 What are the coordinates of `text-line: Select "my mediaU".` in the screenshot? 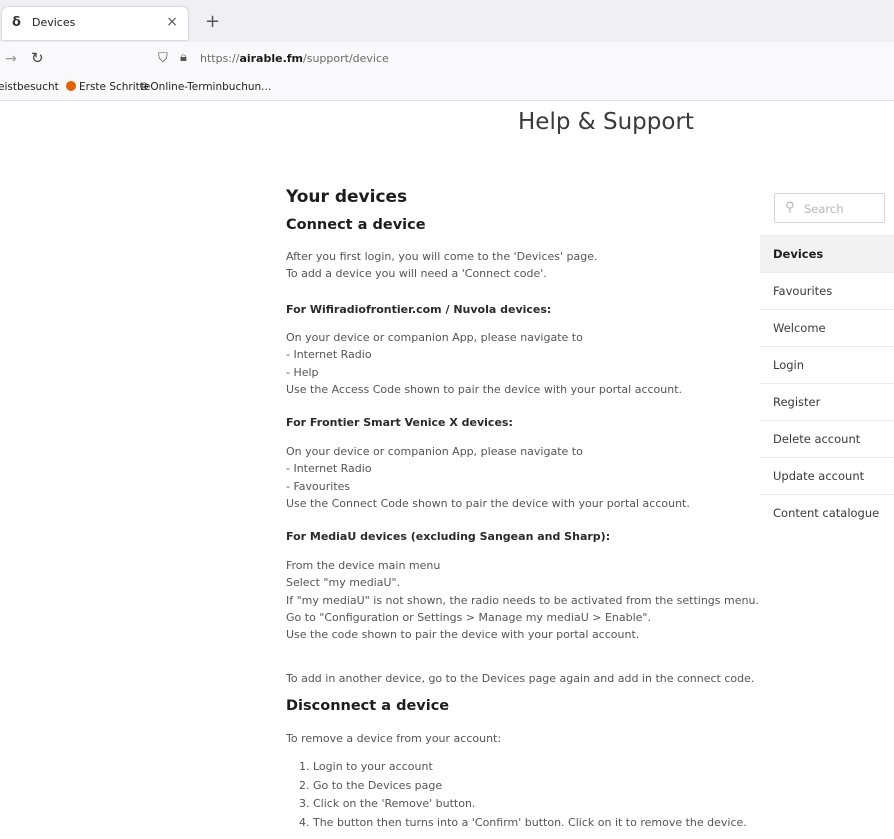 It's located at (343, 583).